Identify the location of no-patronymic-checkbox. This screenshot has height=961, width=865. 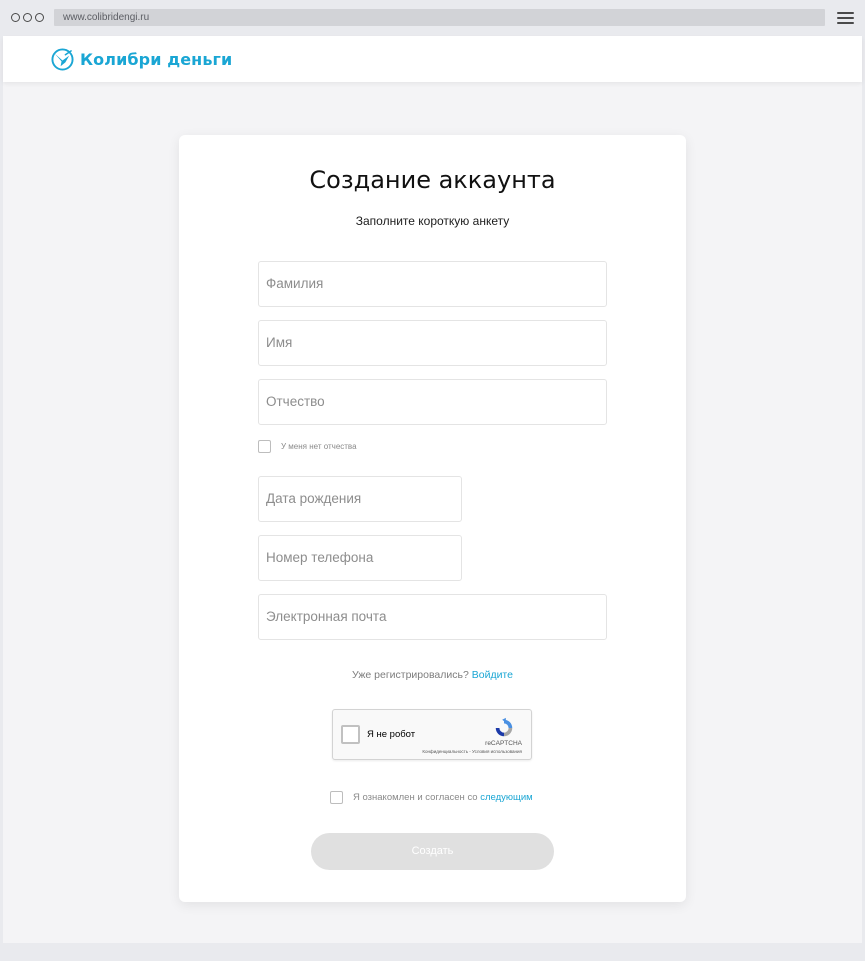
(264, 446).